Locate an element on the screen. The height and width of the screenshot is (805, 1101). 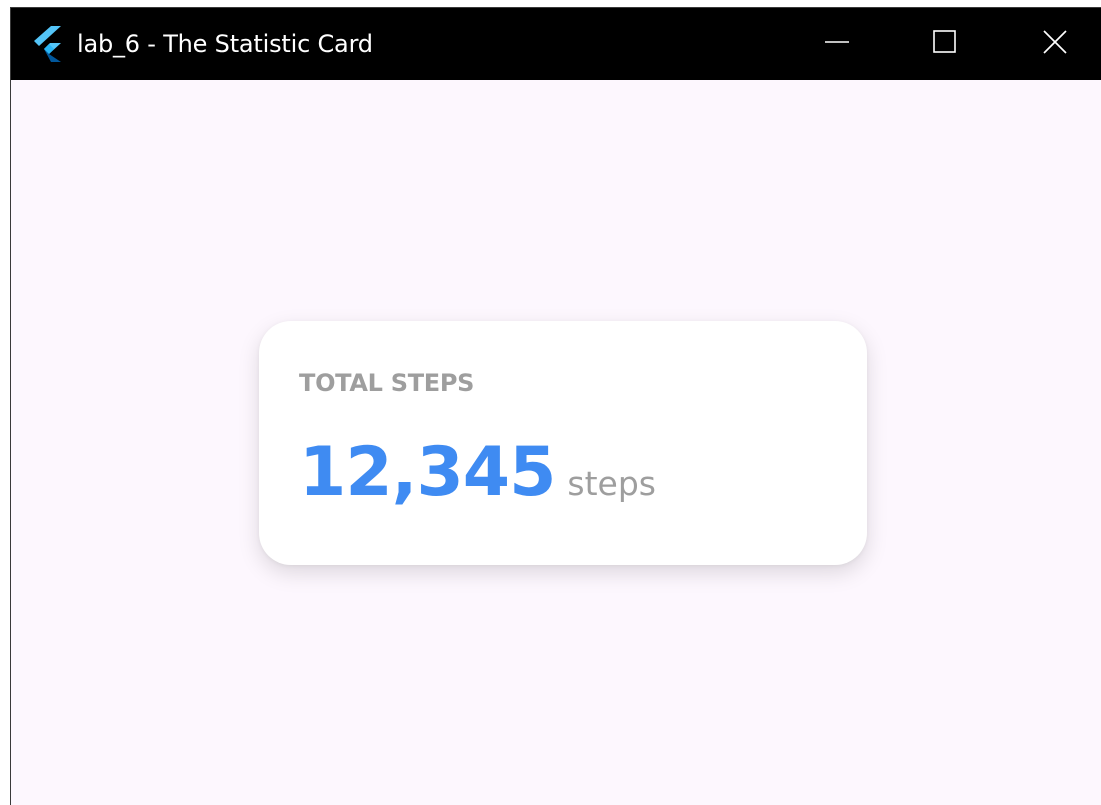
minimize-icon is located at coordinates (837, 44).